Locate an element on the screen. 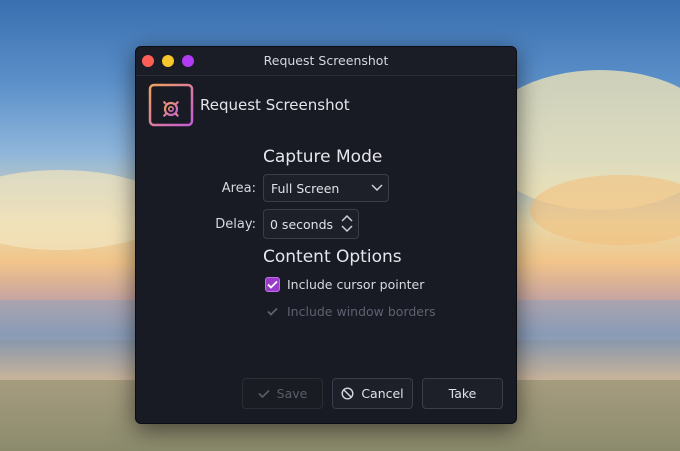 The height and width of the screenshot is (451, 680). cancel-button-label: Cancel is located at coordinates (382, 393).